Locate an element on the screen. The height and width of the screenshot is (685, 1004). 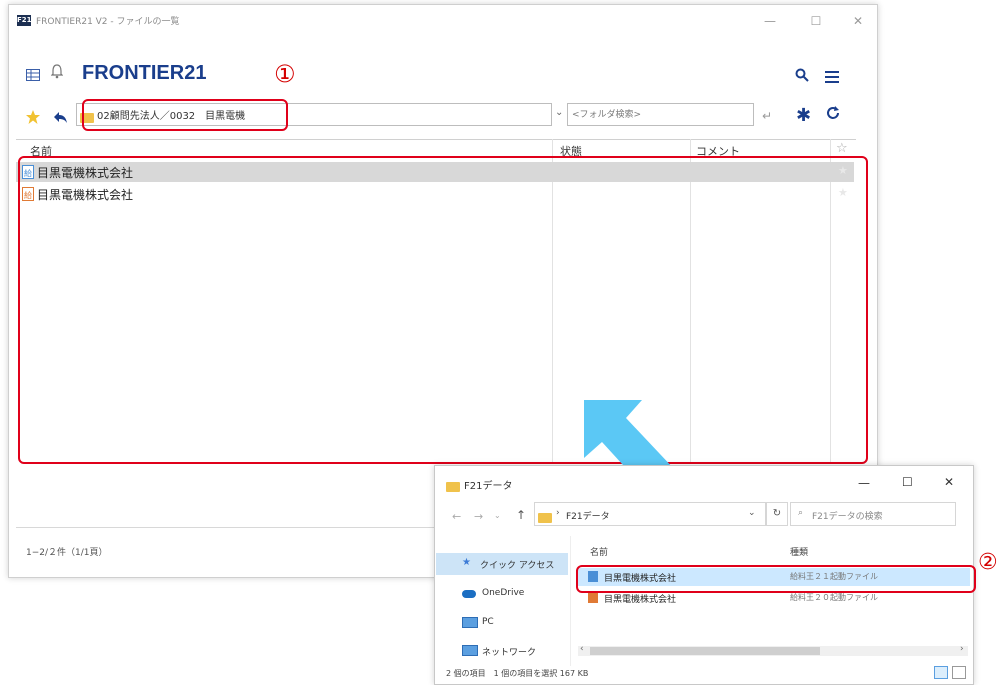
close-button: ✕ is located at coordinates (858, 21).